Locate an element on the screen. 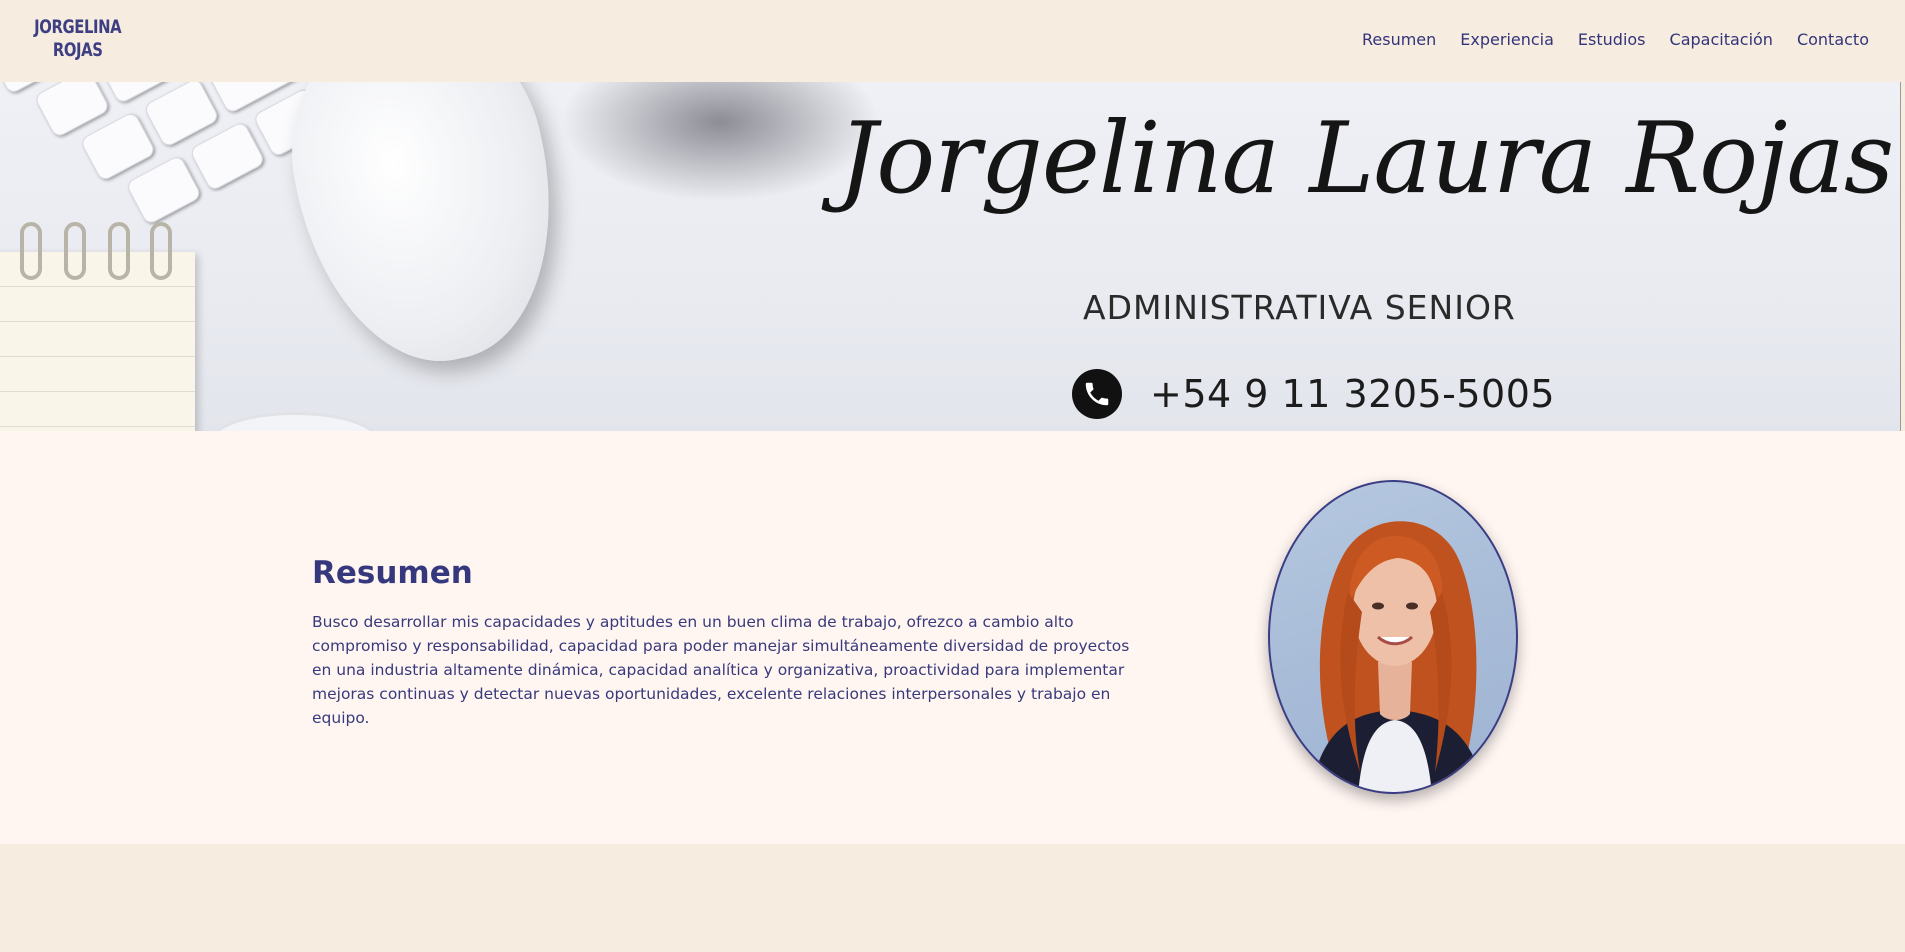 Image resolution: width=1905 pixels, height=952 pixels. mouse-illustration is located at coordinates (425, 233).